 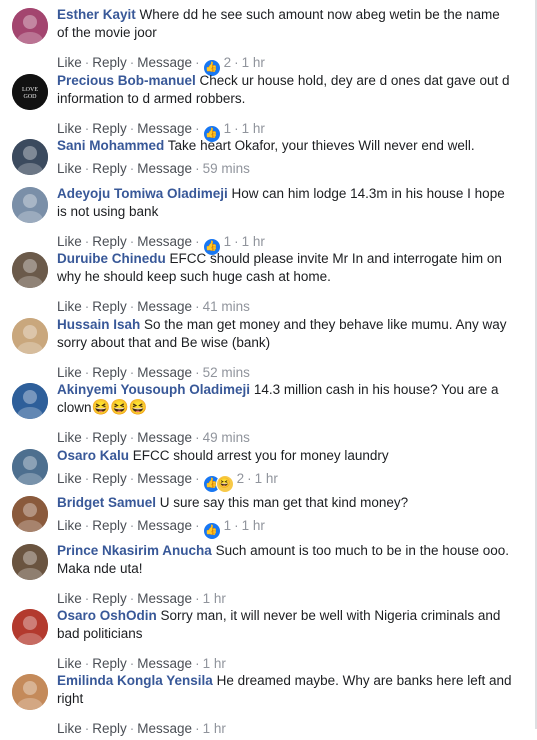 What do you see at coordinates (93, 455) in the screenshot?
I see `comment-author-link: Osaro Kalu` at bounding box center [93, 455].